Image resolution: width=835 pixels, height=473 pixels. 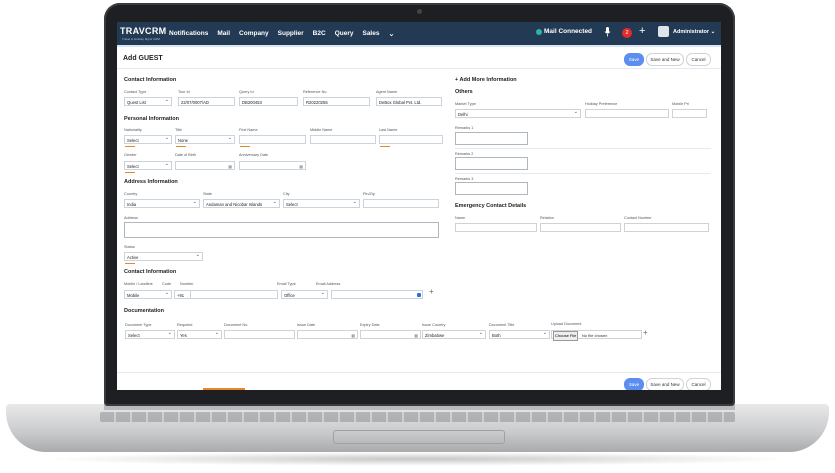 I want to click on nav-more-chevron-icon: ⌄, so click(x=391, y=34).